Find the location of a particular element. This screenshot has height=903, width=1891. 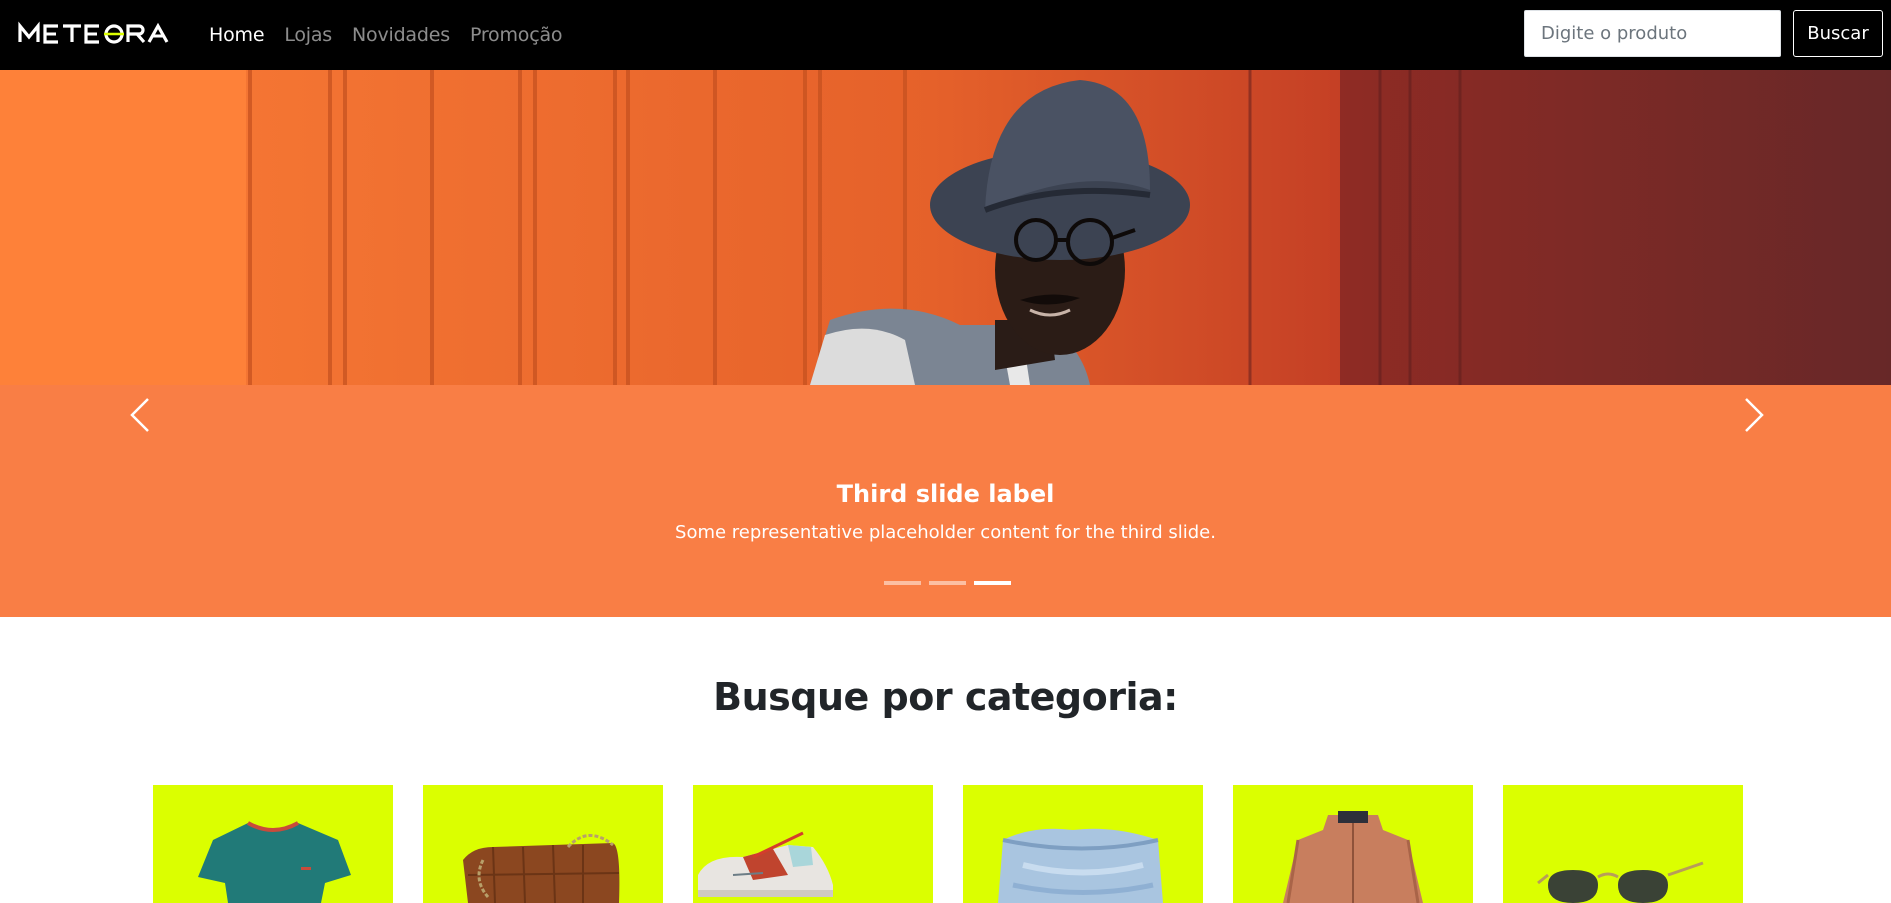

sneaker-icon is located at coordinates (765, 864).